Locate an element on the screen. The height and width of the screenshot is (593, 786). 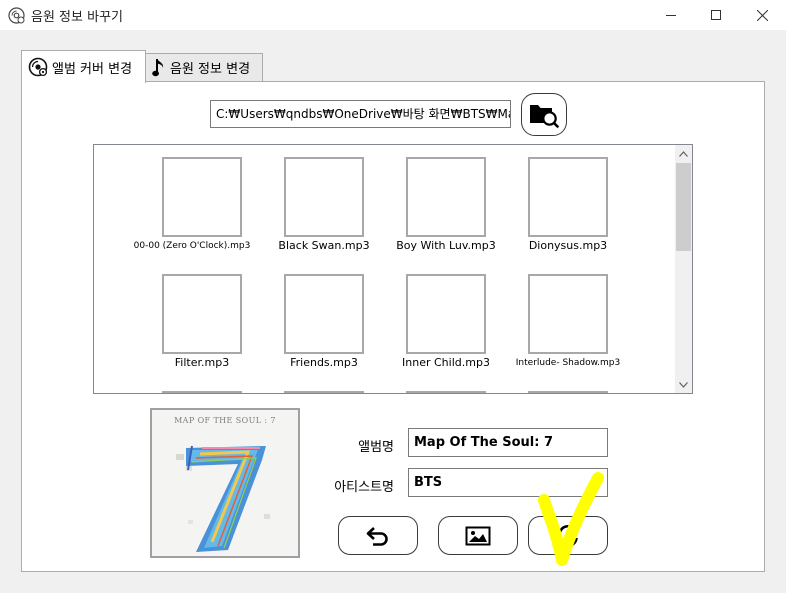
minimize-icon is located at coordinates (671, 15).